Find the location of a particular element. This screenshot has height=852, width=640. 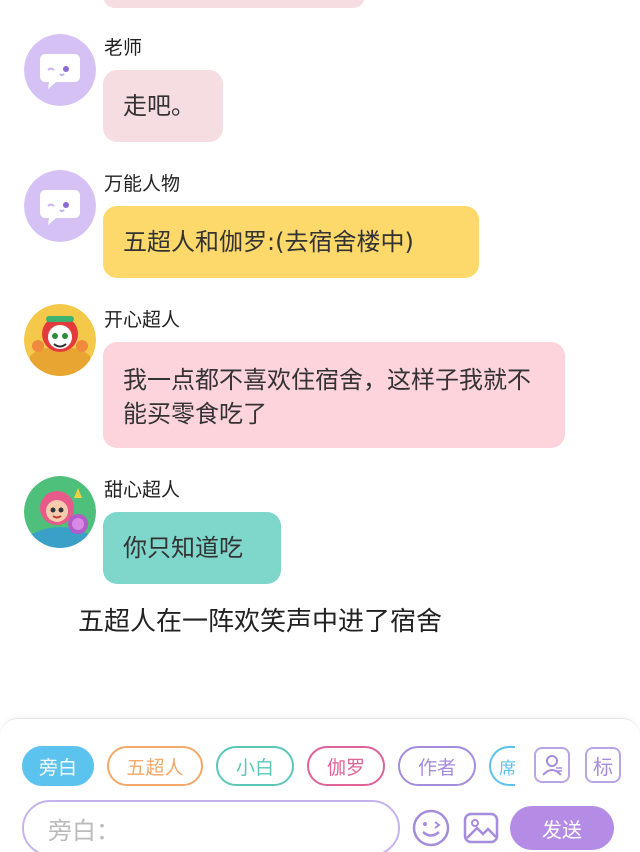

role-avatar-icon is located at coordinates (552, 765).